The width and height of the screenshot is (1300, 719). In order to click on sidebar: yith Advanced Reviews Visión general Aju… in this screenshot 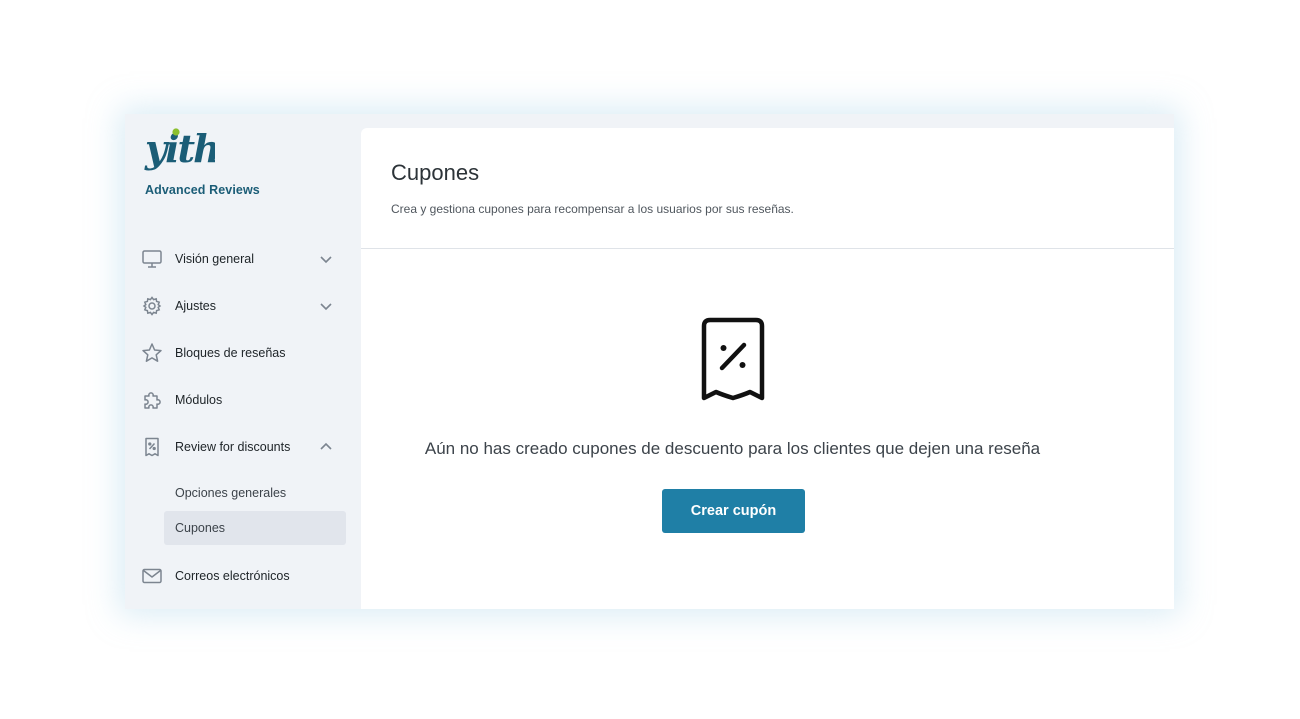, I will do `click(243, 361)`.